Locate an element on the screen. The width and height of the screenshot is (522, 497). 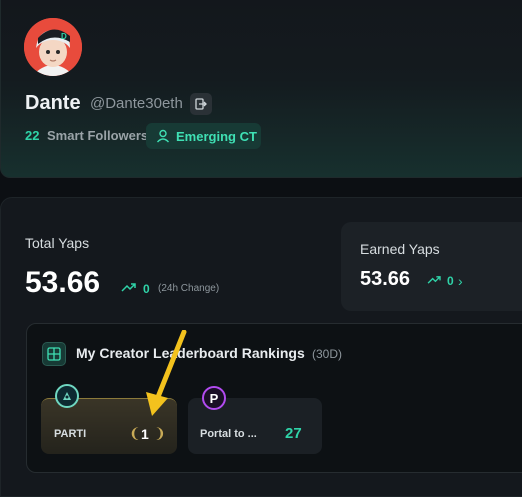
earned-yaps-change: 0 is located at coordinates (450, 281).